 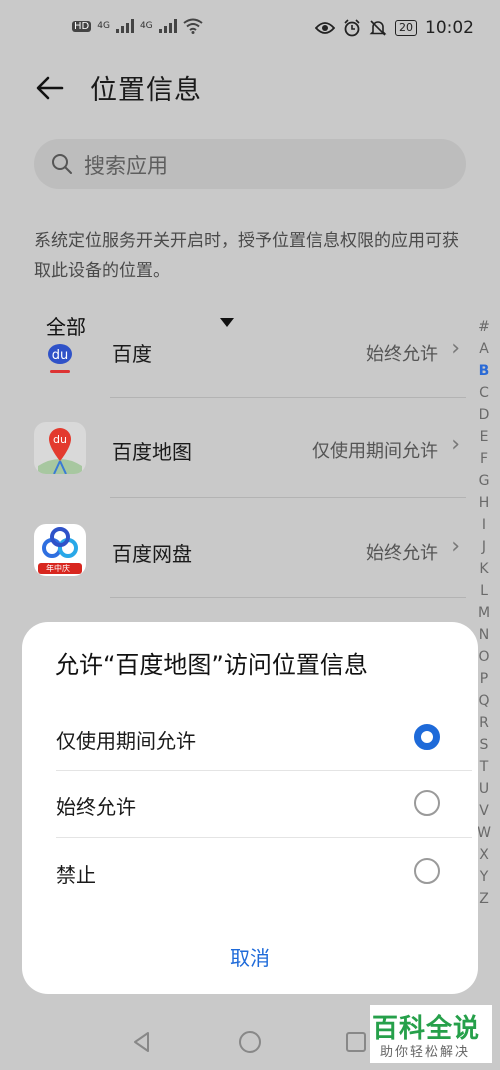 What do you see at coordinates (484, 503) in the screenshot?
I see `index-letter: H` at bounding box center [484, 503].